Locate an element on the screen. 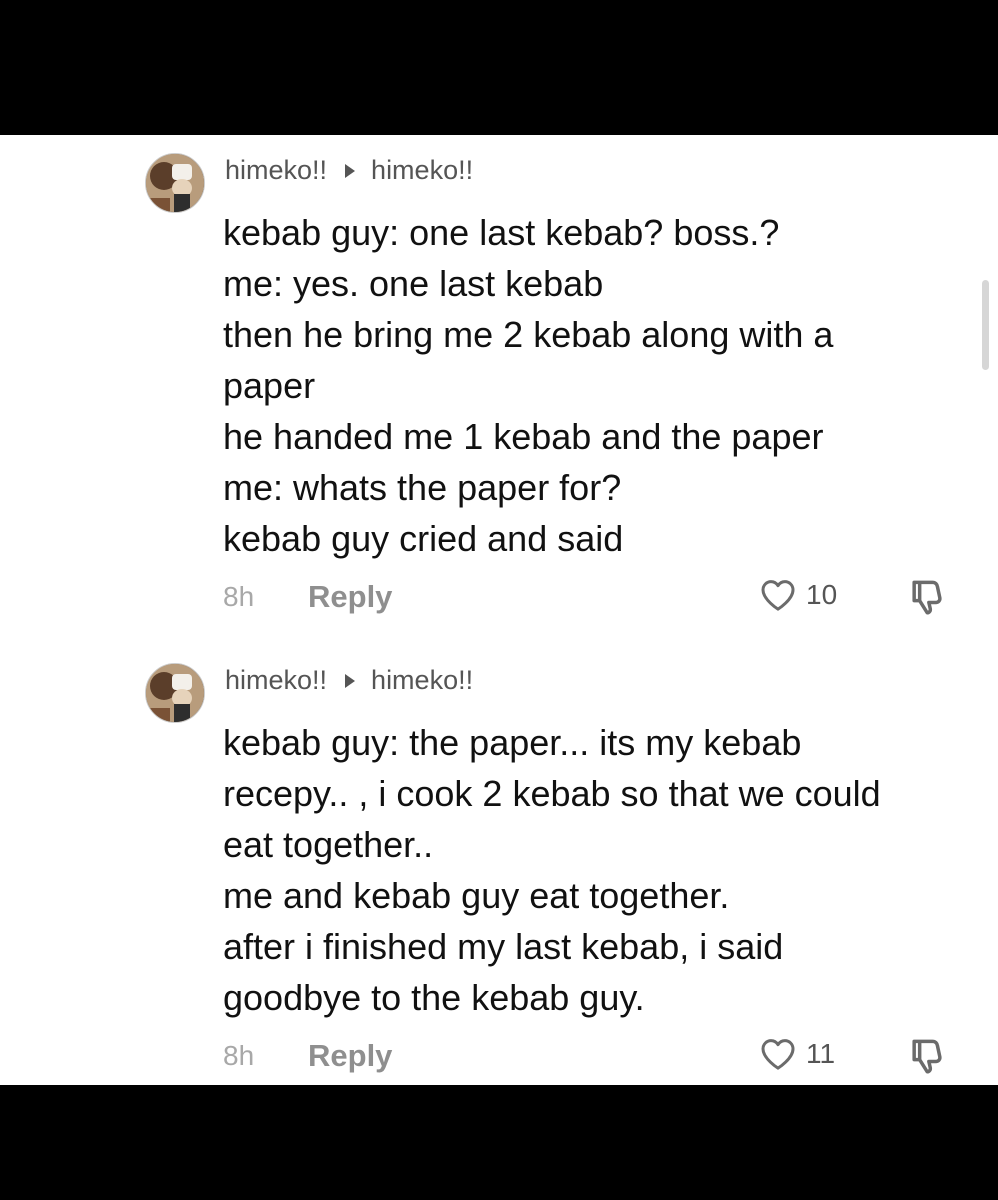 The image size is (998, 1200). comment-line: then he bring me 2 kebab along with a is located at coordinates (528, 334).